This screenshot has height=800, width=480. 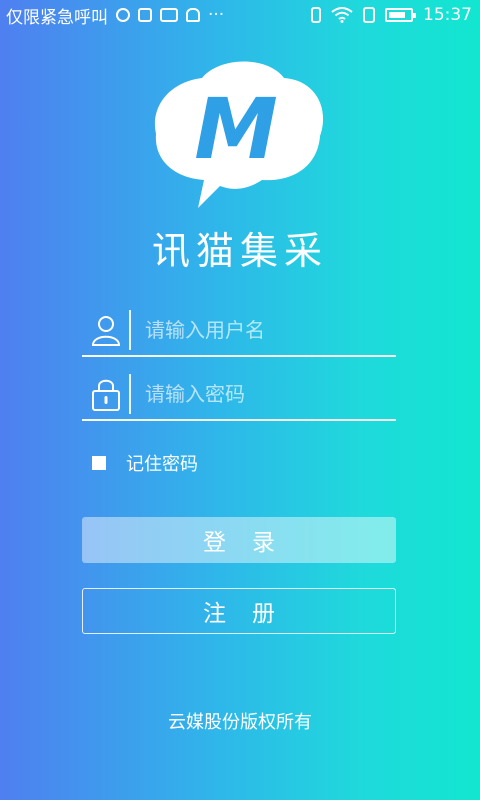 I want to click on alarm-icon, so click(x=145, y=15).